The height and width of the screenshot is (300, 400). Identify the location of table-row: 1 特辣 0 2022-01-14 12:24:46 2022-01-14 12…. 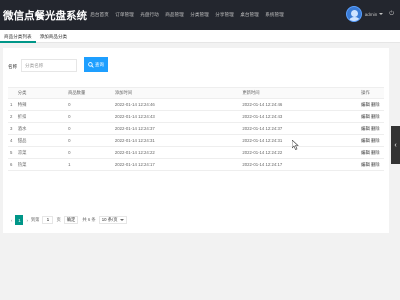
(196, 104).